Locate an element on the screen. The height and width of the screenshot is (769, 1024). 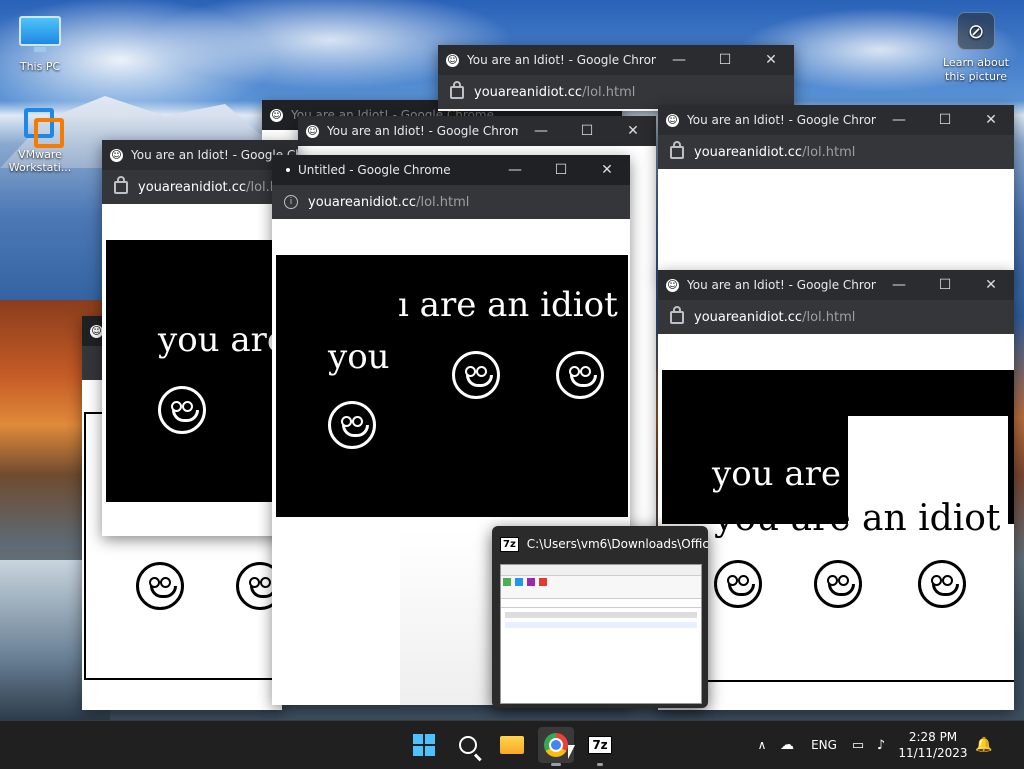
thumbnail-preview is located at coordinates (601, 634).